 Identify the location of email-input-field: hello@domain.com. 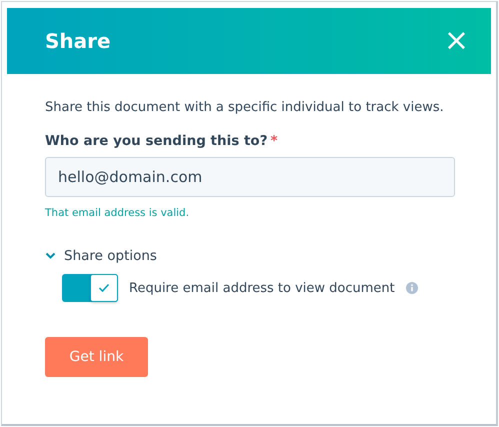
(250, 177).